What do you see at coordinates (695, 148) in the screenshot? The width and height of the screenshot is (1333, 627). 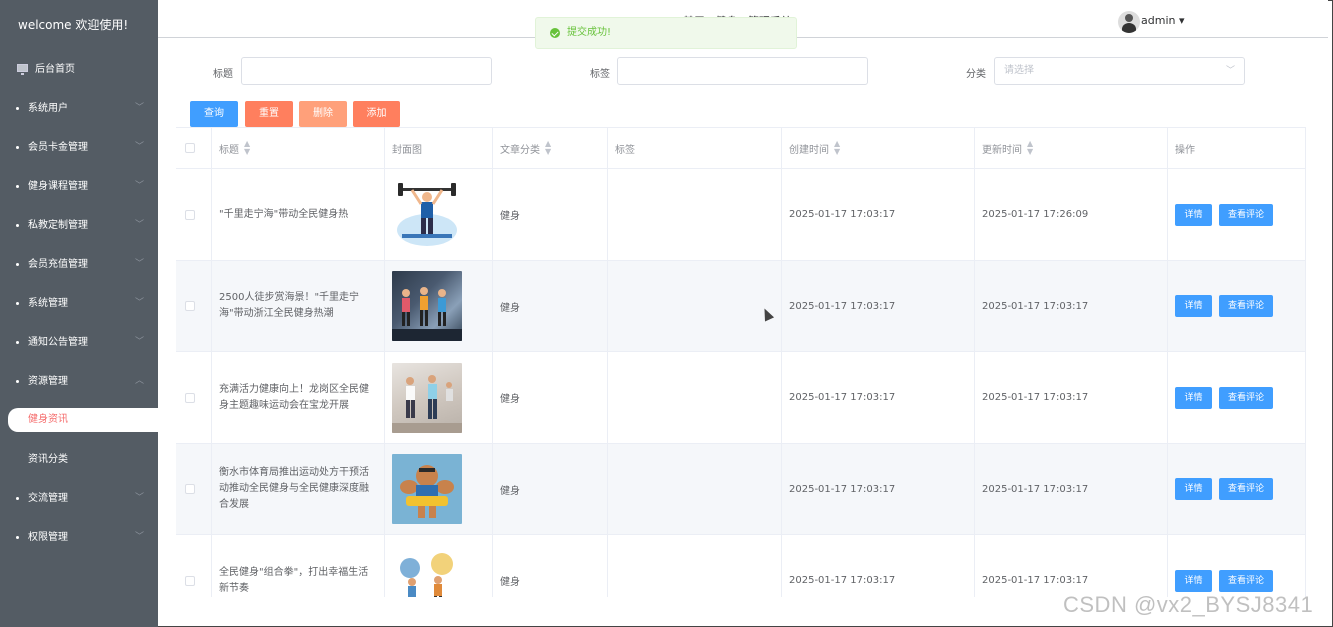 I see `header-tag: 标签` at bounding box center [695, 148].